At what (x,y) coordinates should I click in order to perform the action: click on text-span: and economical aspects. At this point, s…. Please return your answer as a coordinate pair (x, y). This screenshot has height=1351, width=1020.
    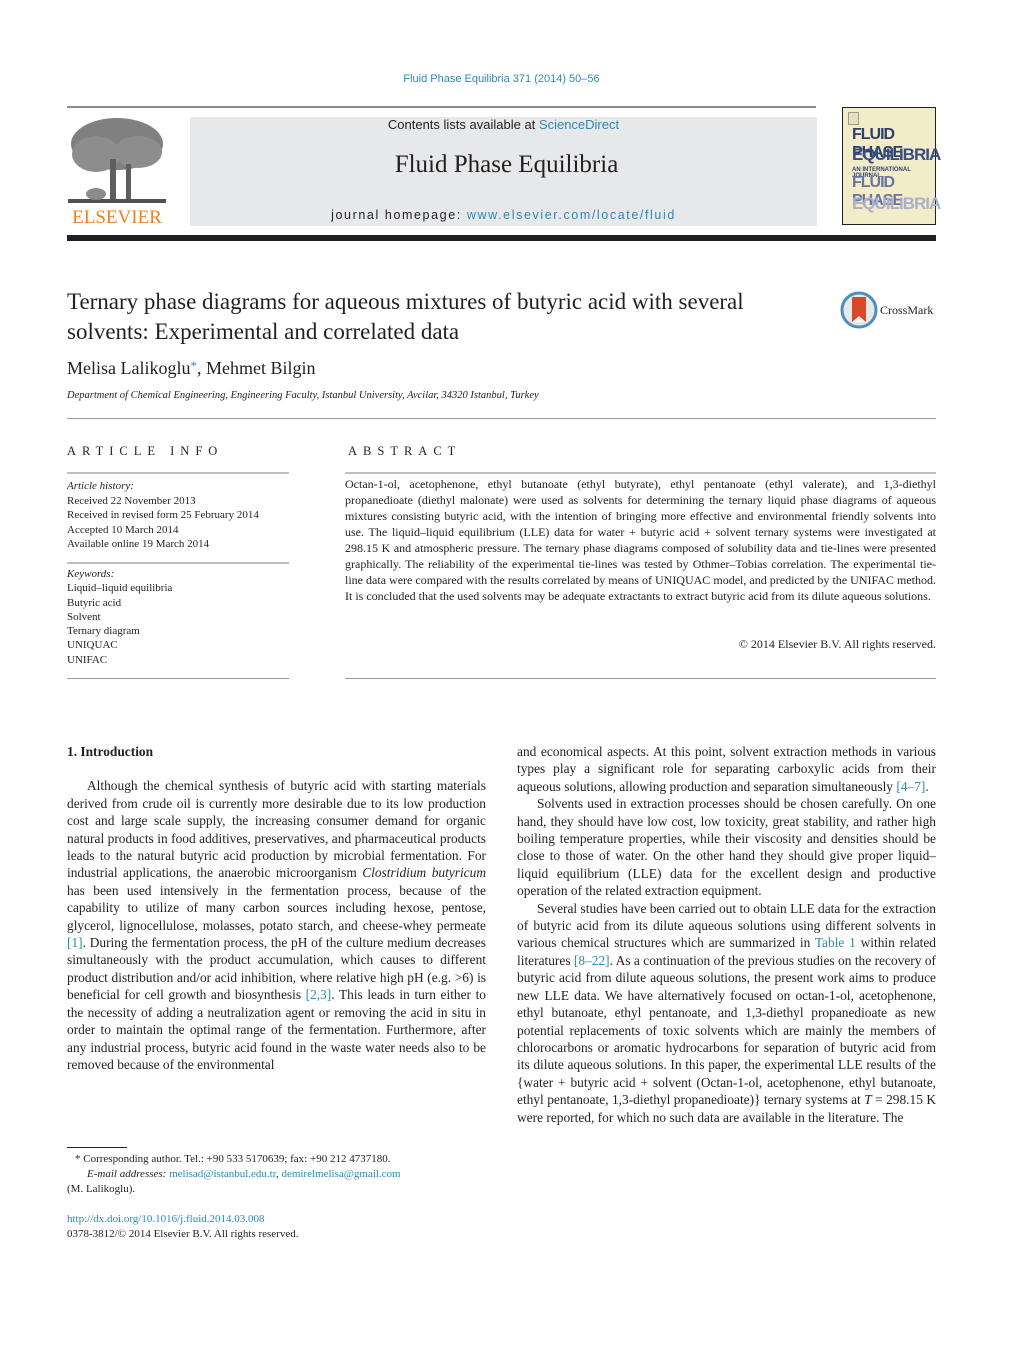
    Looking at the image, I should click on (726, 769).